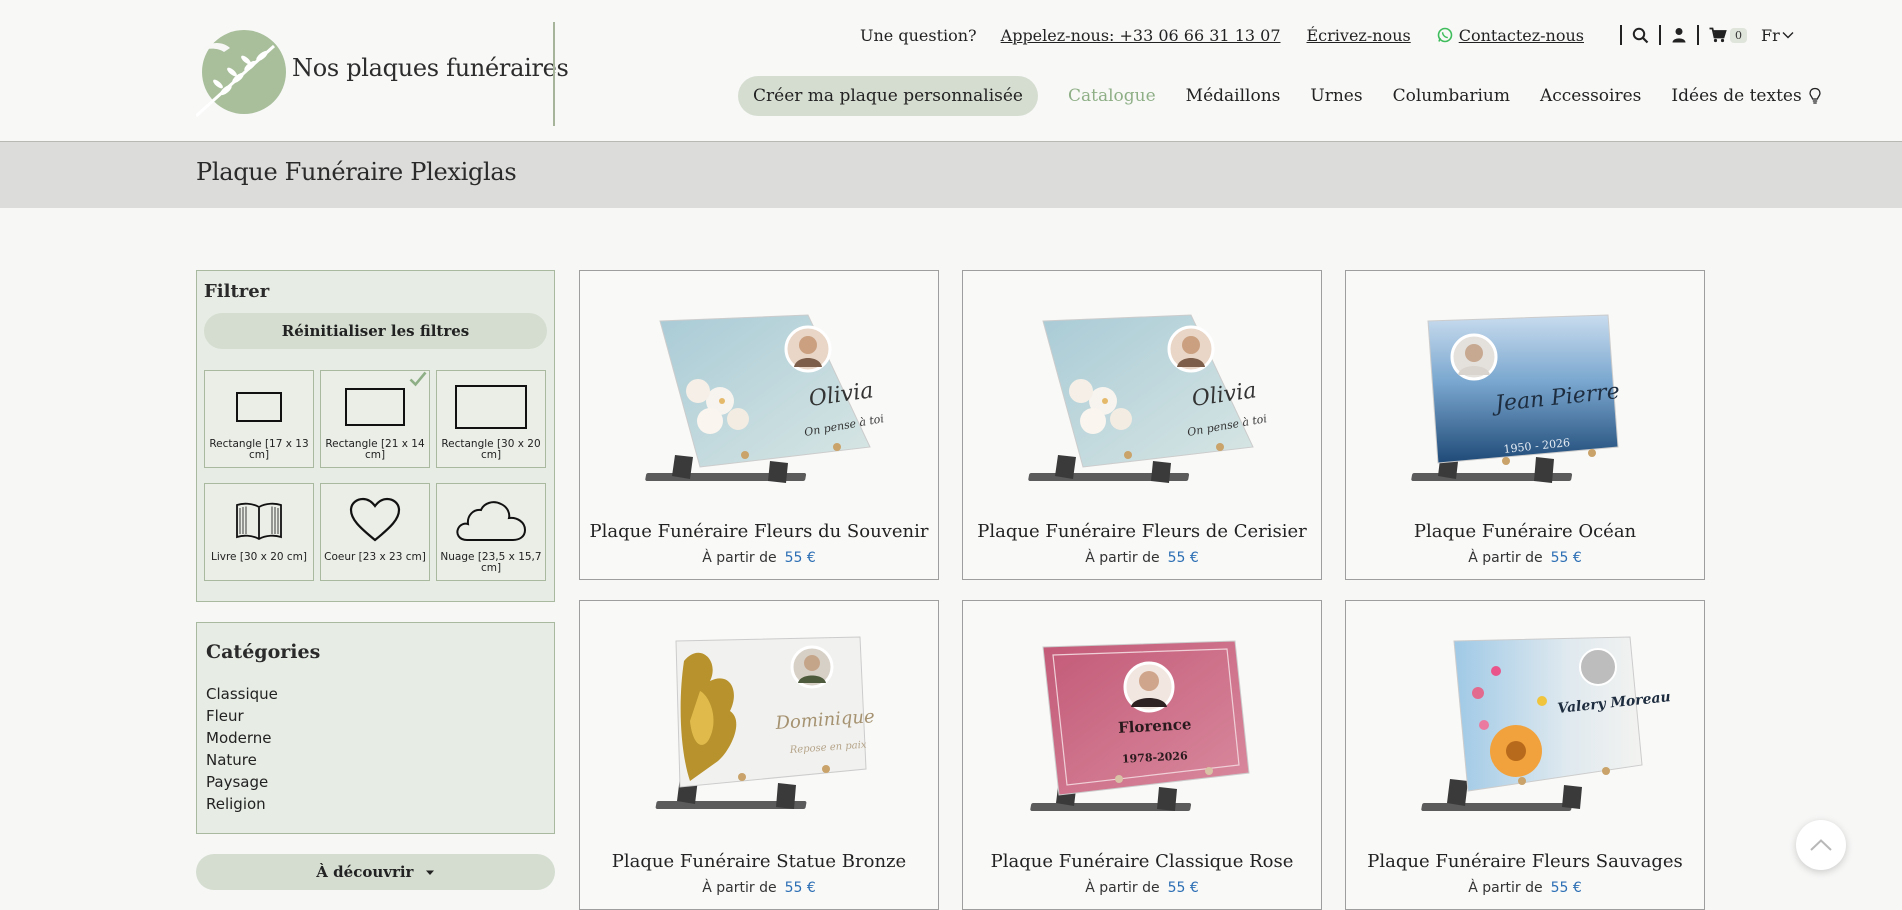 The height and width of the screenshot is (910, 1902). I want to click on account-button, so click(1679, 35).